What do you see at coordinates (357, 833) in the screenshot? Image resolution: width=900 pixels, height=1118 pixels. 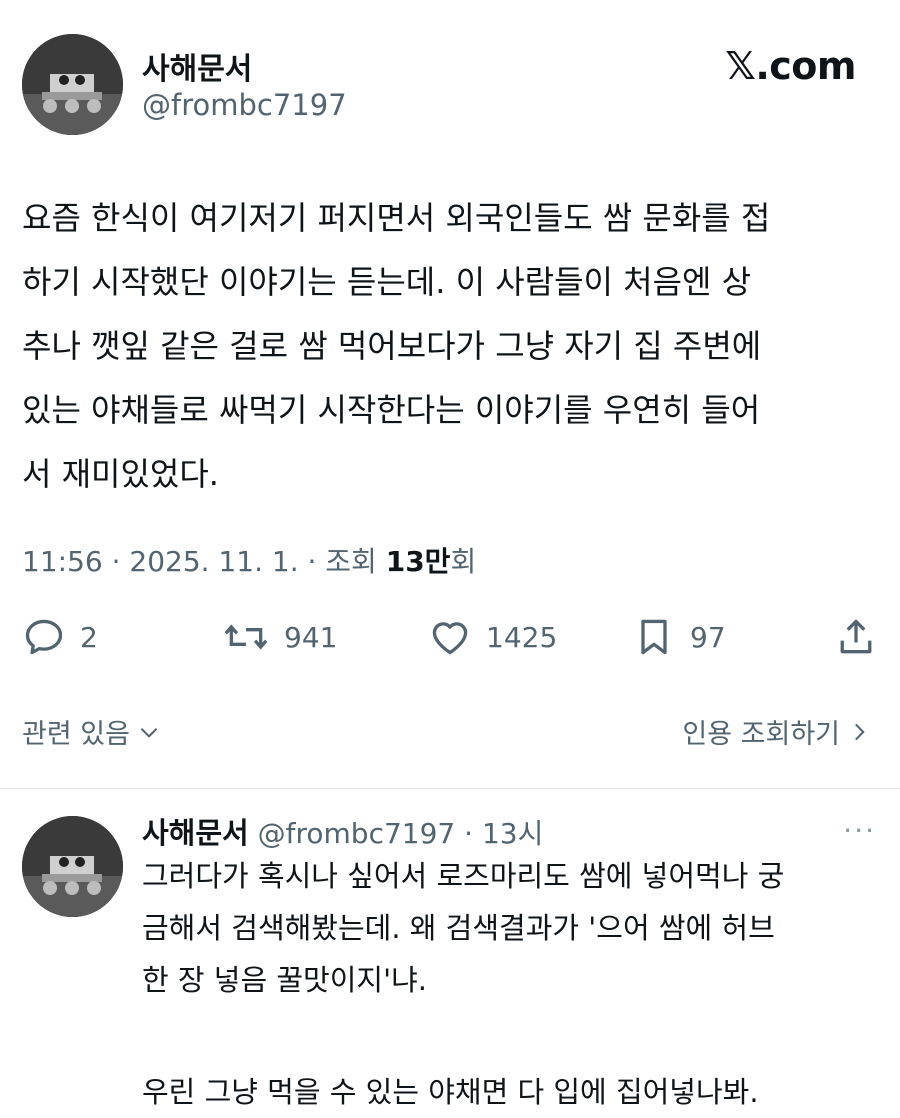 I see `reply-author-handle: @frombc7197` at bounding box center [357, 833].